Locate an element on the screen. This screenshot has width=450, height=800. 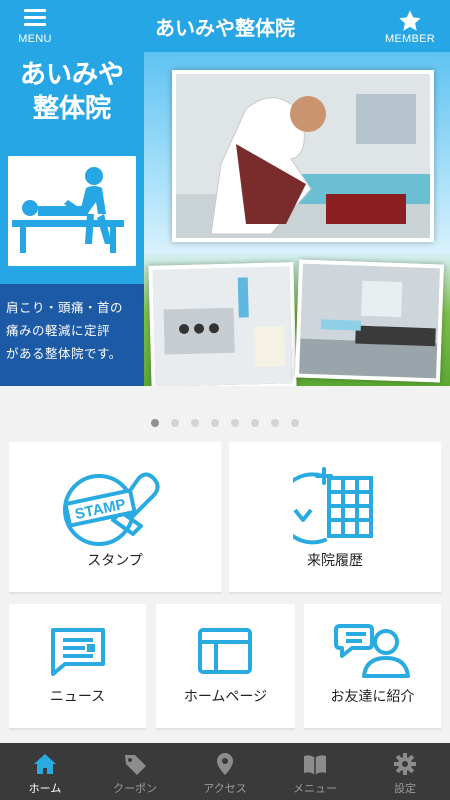
treatment-room-photo is located at coordinates (369, 321).